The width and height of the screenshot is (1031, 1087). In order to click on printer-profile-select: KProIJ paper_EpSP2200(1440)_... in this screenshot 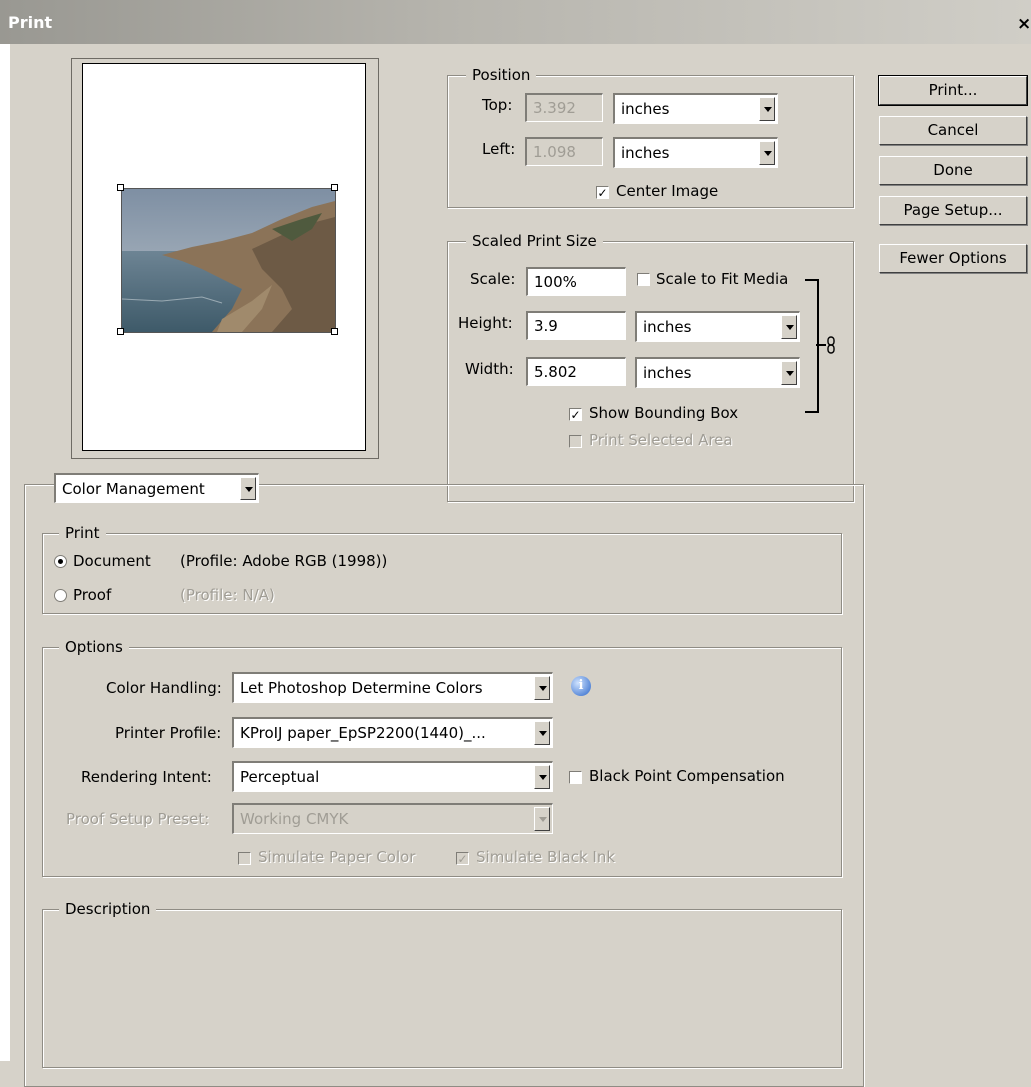, I will do `click(392, 732)`.